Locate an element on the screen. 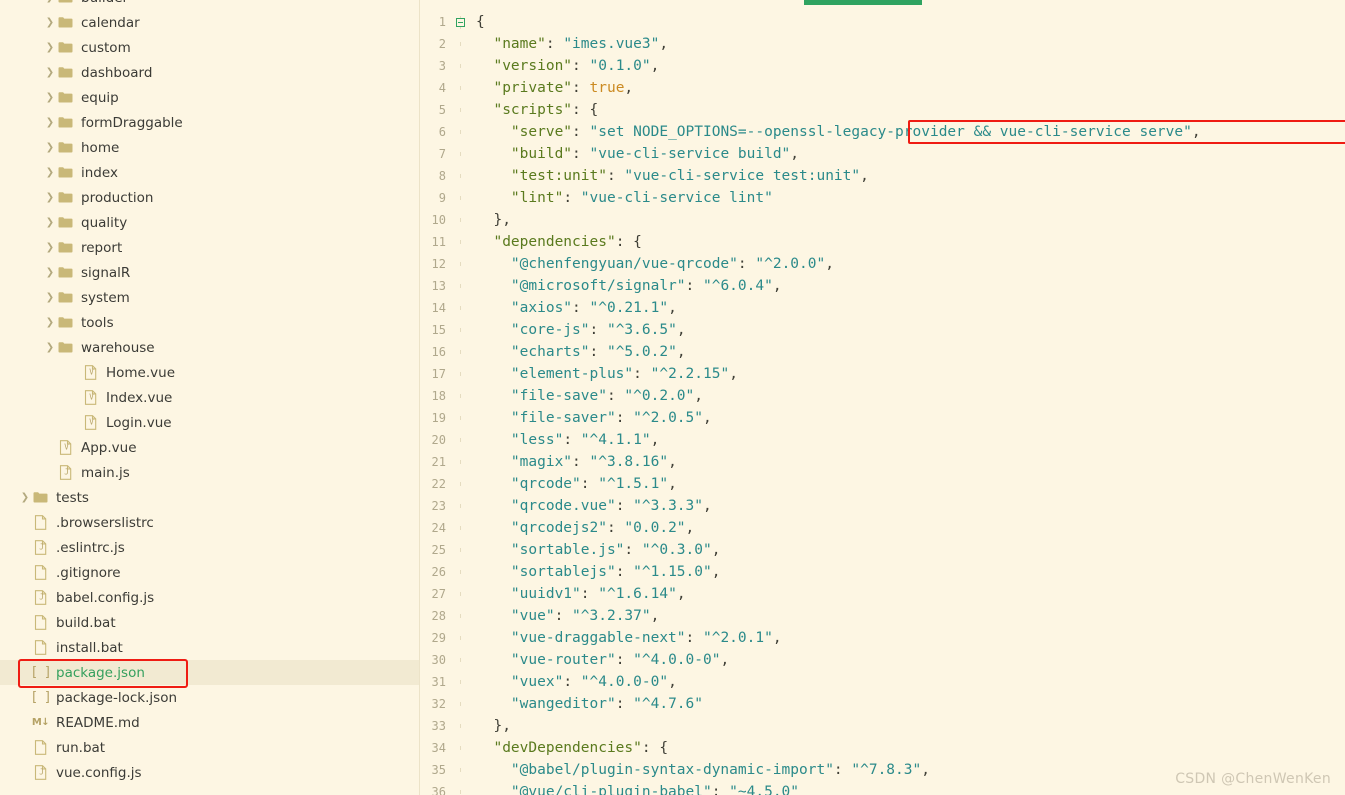 Image resolution: width=1345 pixels, height=795 pixels. code-line-12: 12 "@chenfengyuan/vue-qrcode": "^2.0.0", is located at coordinates (882, 264).